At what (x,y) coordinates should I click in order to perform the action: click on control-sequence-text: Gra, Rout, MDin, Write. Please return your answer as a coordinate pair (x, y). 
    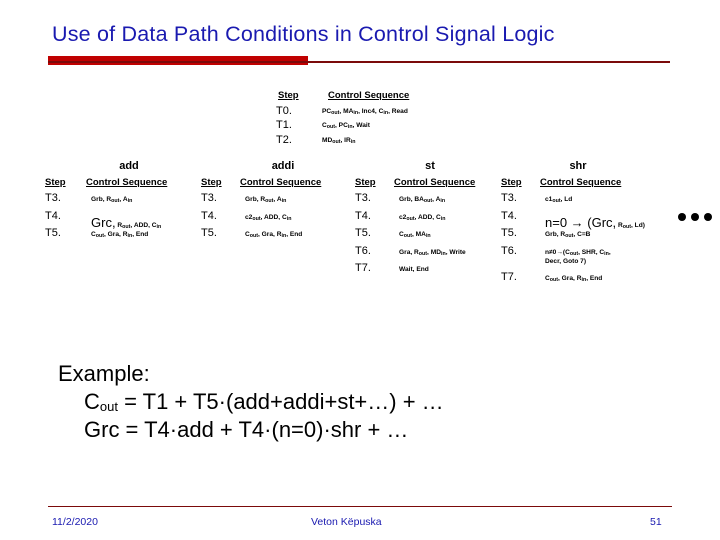
    Looking at the image, I should click on (432, 252).